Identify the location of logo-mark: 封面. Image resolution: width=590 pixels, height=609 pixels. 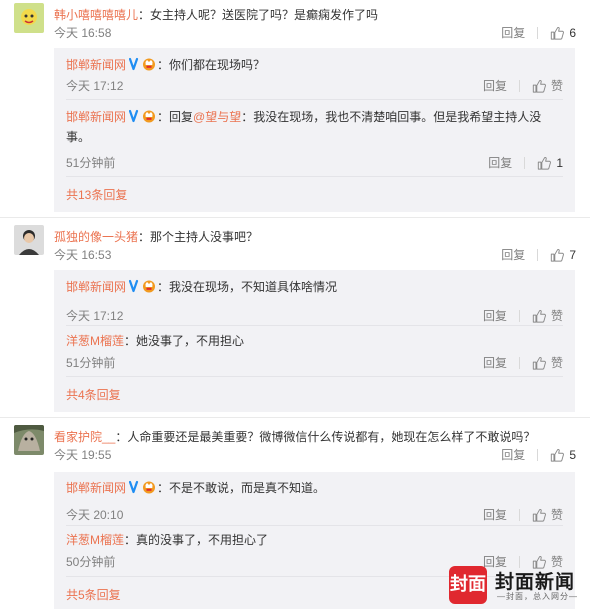
(468, 585).